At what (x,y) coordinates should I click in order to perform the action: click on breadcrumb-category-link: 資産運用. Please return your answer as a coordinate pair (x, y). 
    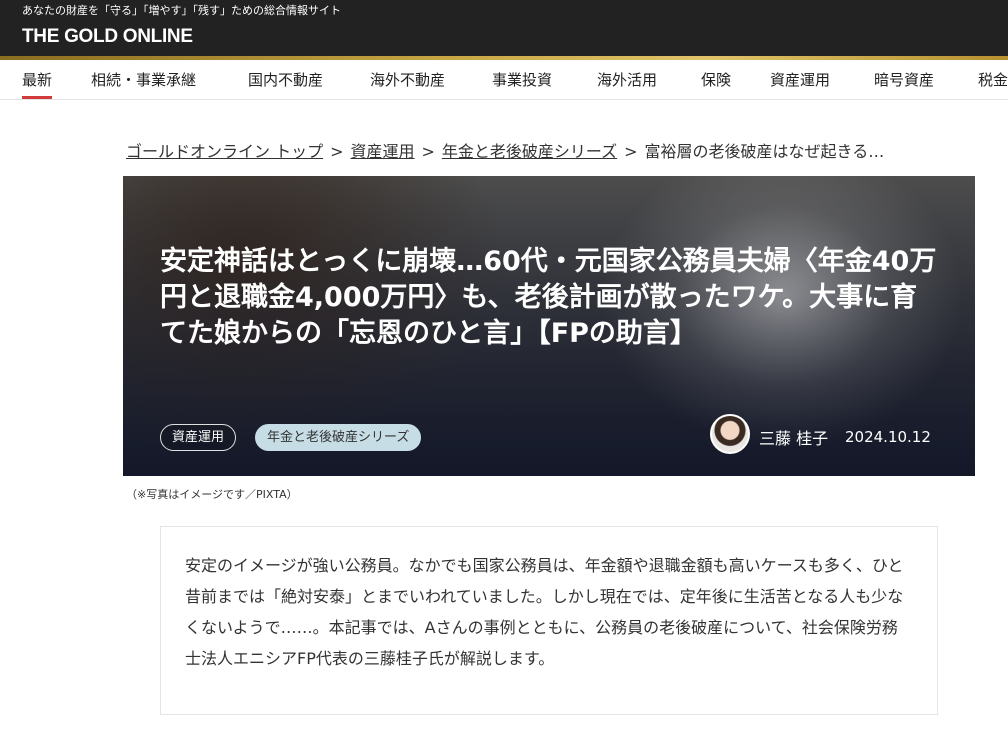
    Looking at the image, I should click on (383, 151).